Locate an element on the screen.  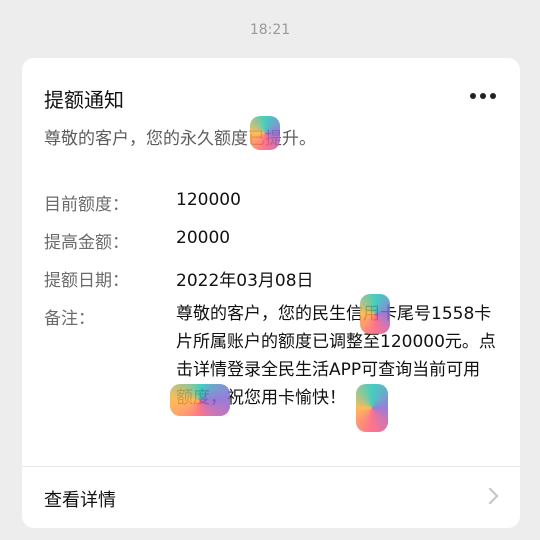
field-label: 提额日期： is located at coordinates (86, 281).